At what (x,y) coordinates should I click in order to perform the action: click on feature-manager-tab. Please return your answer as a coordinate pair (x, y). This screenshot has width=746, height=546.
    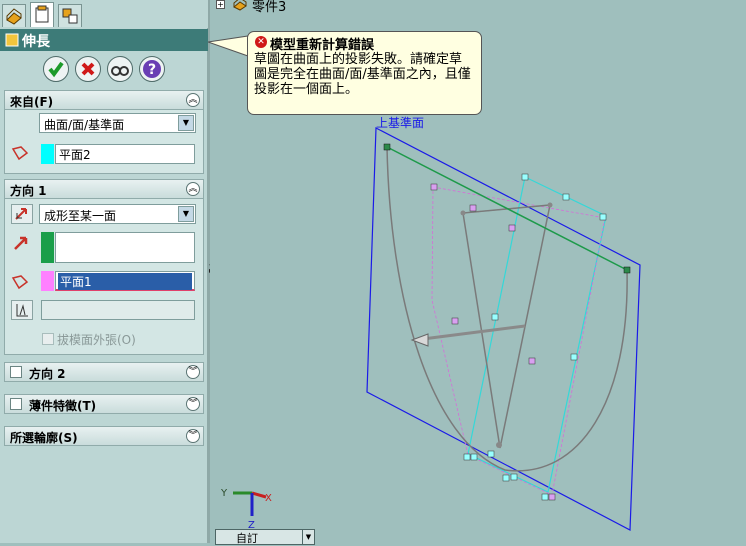
    Looking at the image, I should click on (14, 15).